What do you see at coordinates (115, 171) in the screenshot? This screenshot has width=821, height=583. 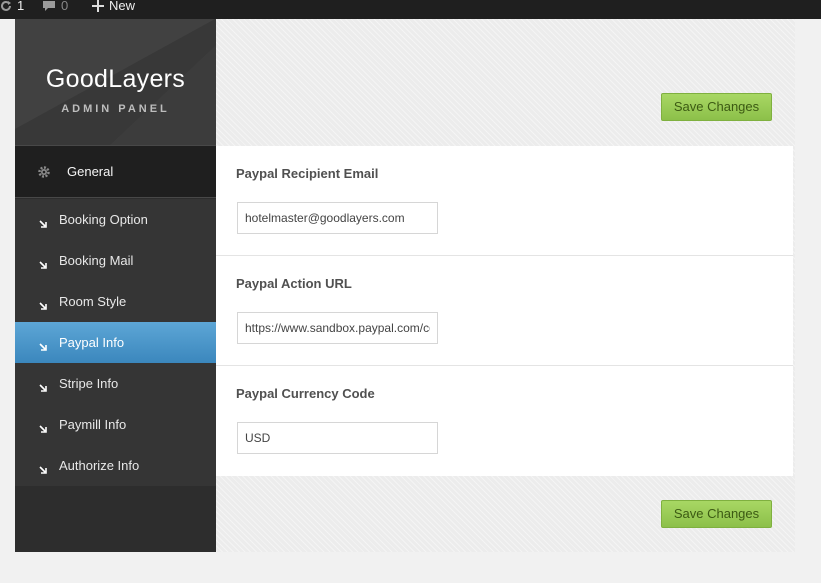 I see `nav-section-general: General` at bounding box center [115, 171].